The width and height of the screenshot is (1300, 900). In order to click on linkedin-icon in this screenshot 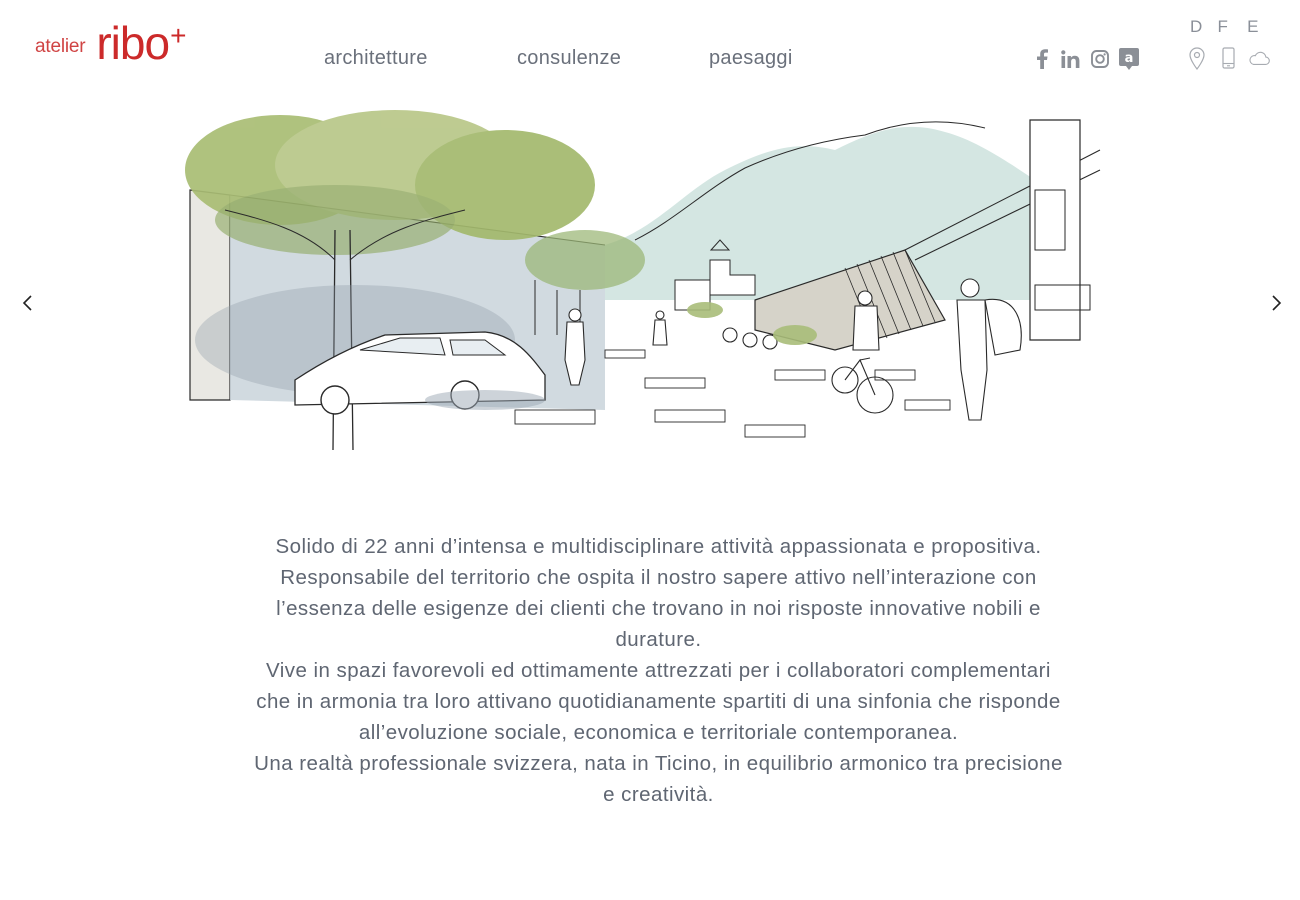, I will do `click(1070, 58)`.